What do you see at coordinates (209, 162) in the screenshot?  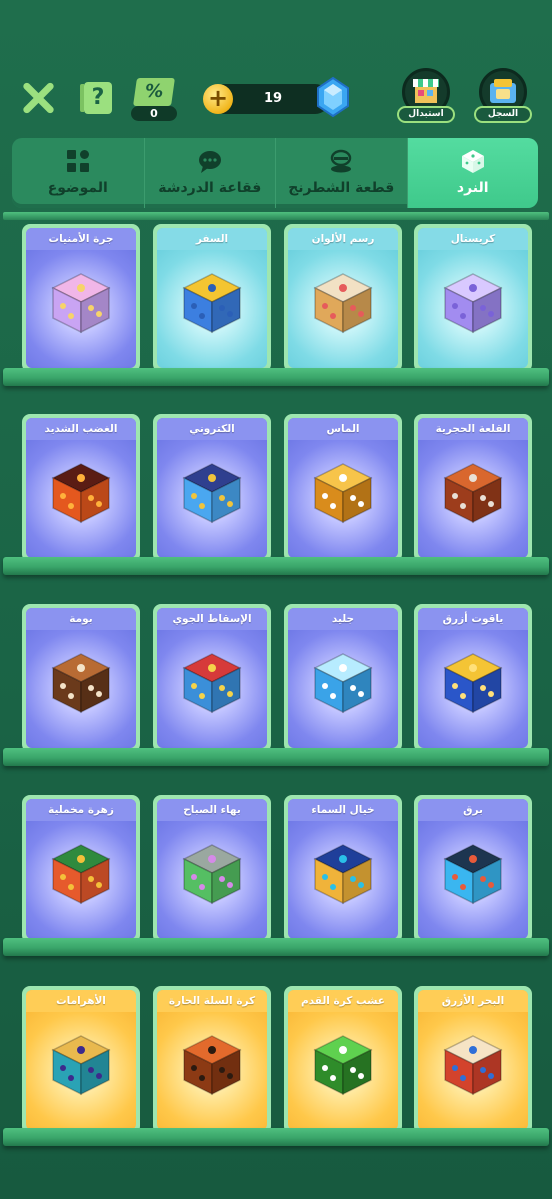 I see `chat-bubble-icon` at bounding box center [209, 162].